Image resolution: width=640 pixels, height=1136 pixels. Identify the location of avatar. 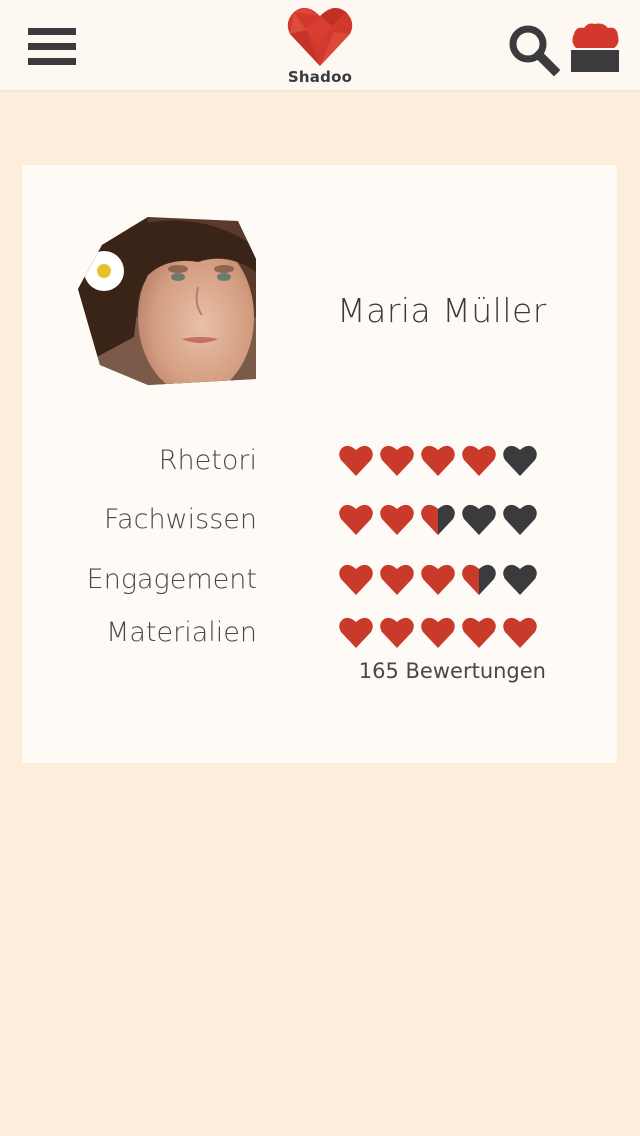
(168, 302).